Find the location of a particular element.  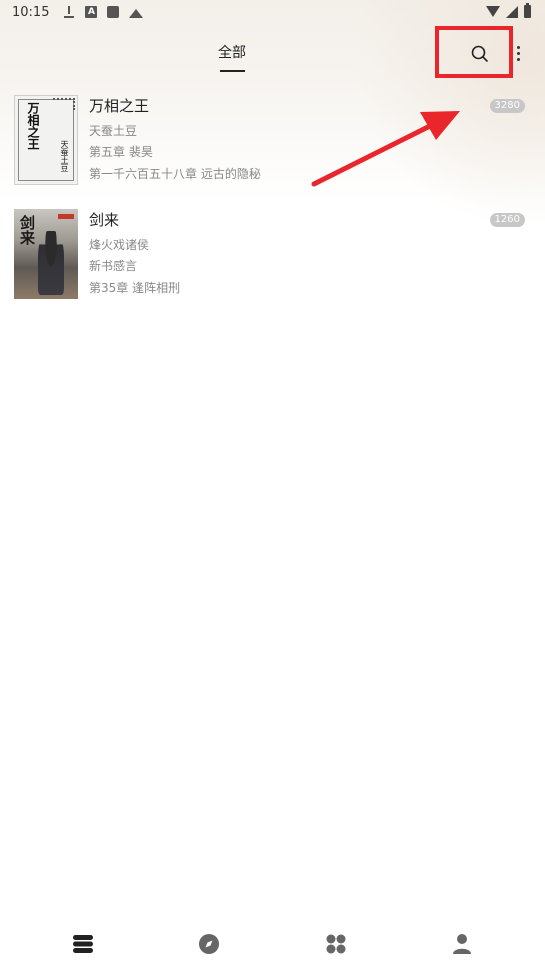

apps-icon is located at coordinates (336, 944).